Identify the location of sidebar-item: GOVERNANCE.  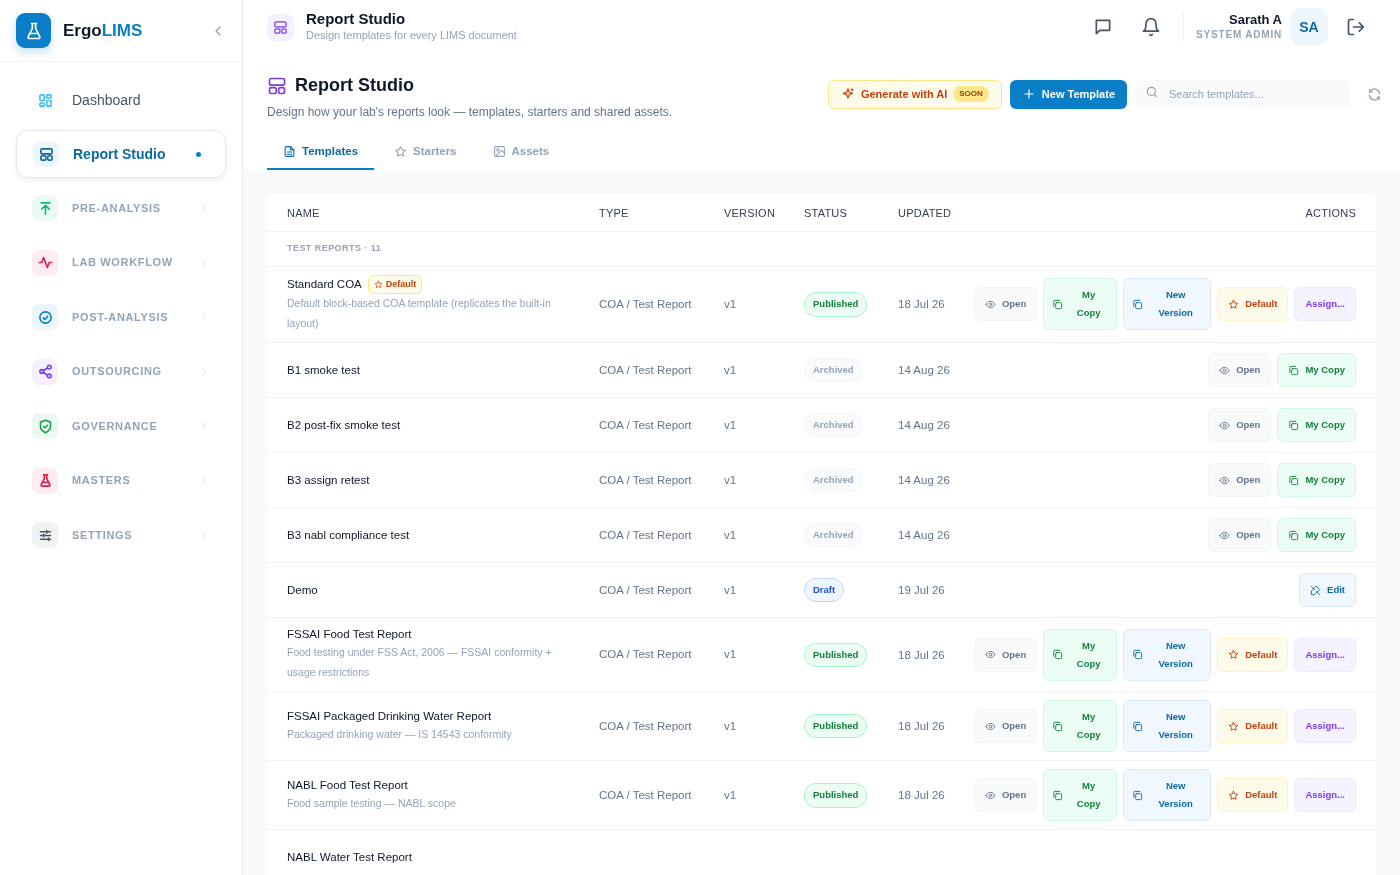
(121, 426).